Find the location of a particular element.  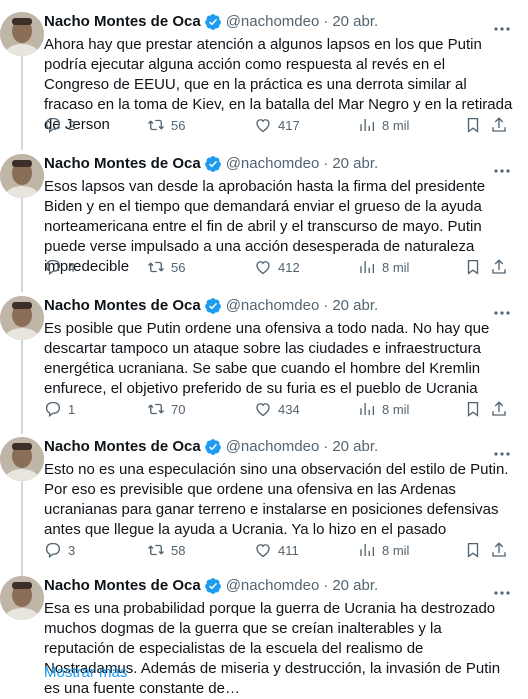

reply-button: 3 is located at coordinates (59, 550).